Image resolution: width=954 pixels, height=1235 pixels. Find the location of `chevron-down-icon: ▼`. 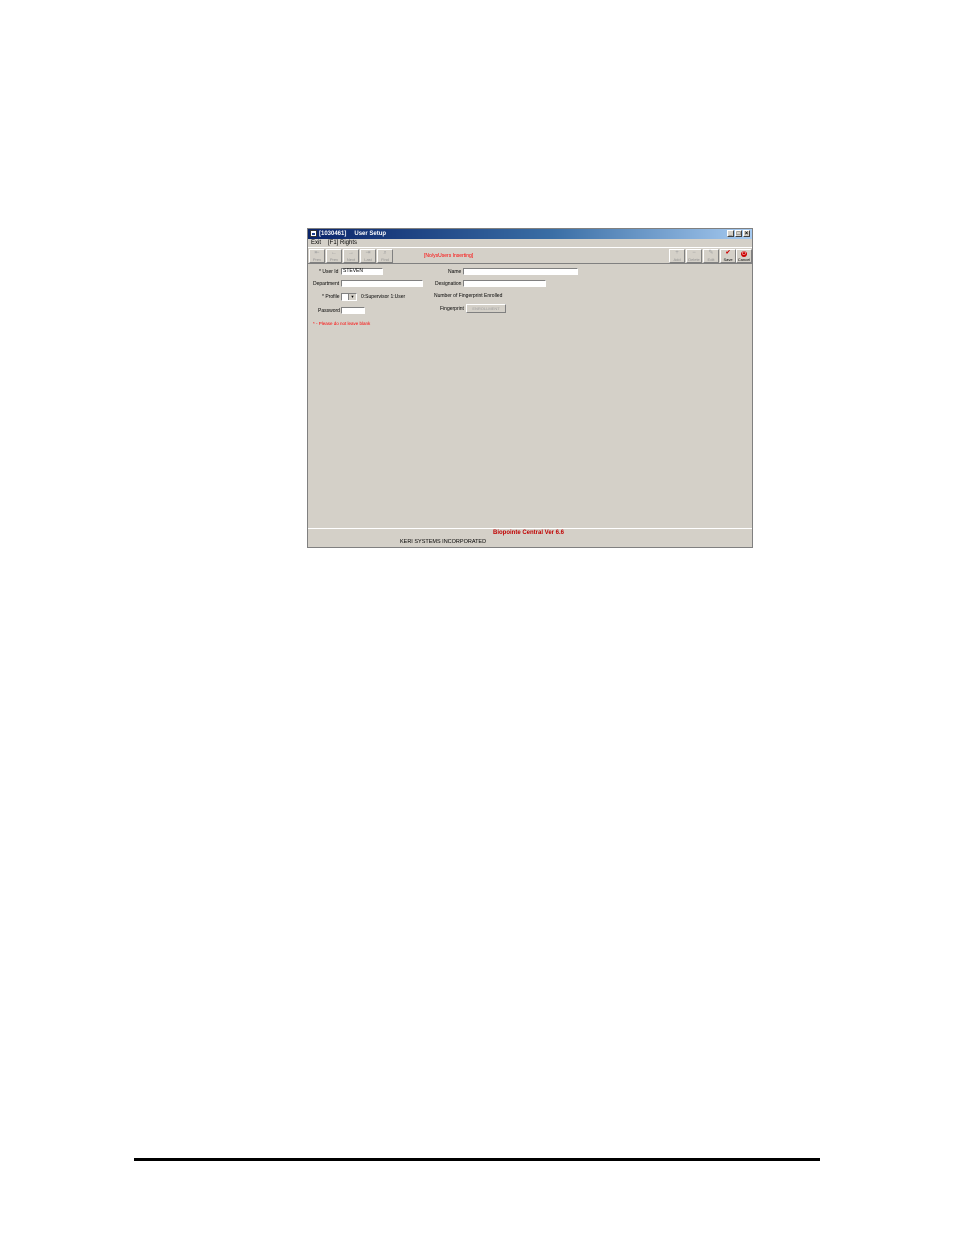

chevron-down-icon: ▼ is located at coordinates (352, 297).